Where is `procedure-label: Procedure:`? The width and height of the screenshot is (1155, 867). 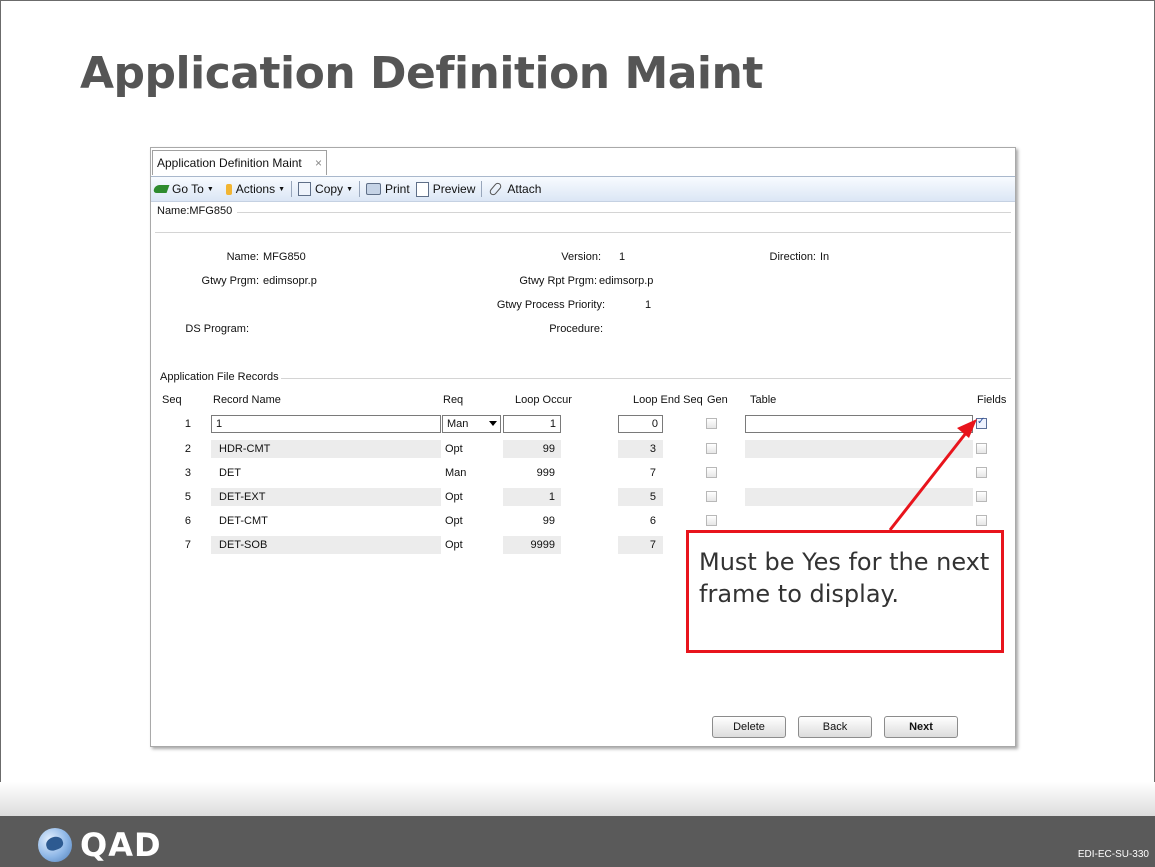
procedure-label: Procedure: is located at coordinates (576, 329).